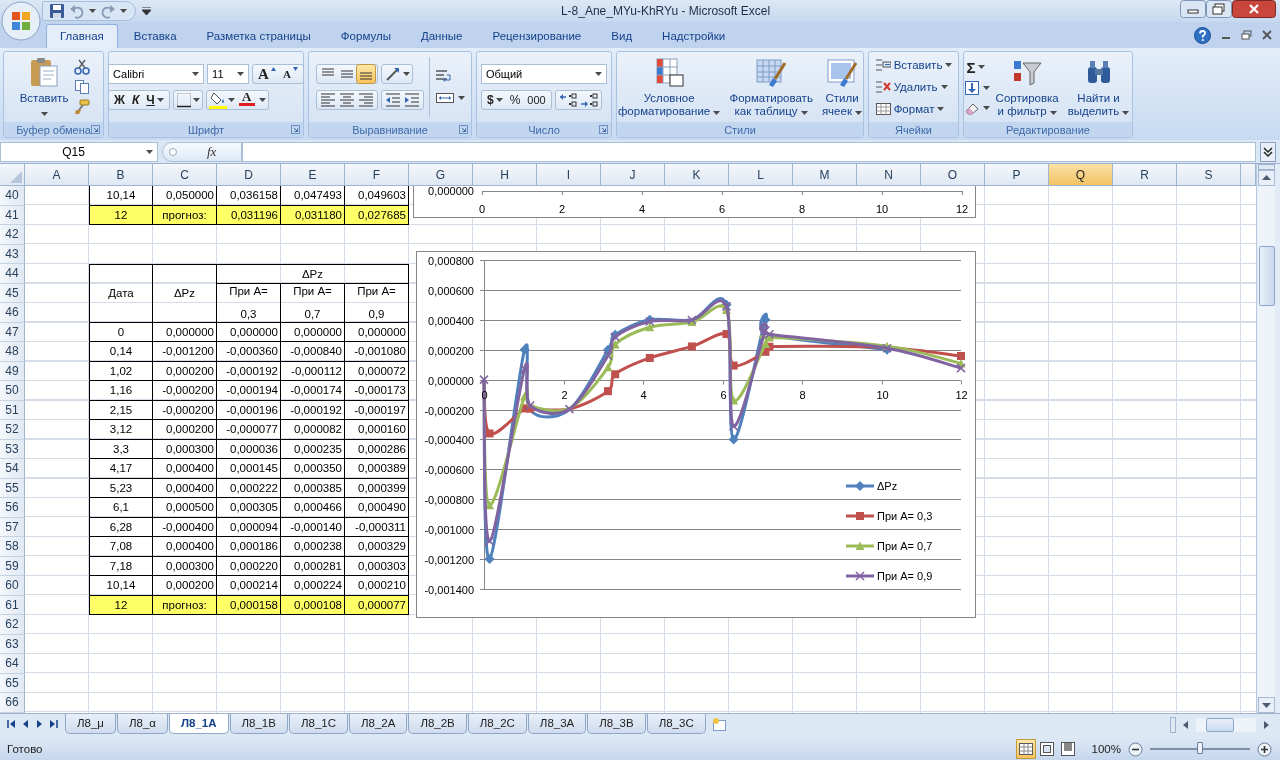  Describe the element at coordinates (740, 129) in the screenshot. I see `group-label: Стили` at that location.